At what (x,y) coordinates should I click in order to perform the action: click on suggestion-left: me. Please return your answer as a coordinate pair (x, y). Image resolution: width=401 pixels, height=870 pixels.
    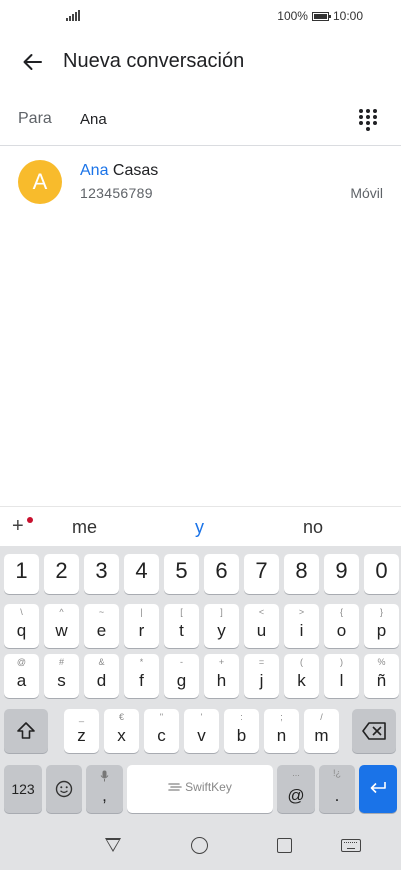
    Looking at the image, I should click on (84, 527).